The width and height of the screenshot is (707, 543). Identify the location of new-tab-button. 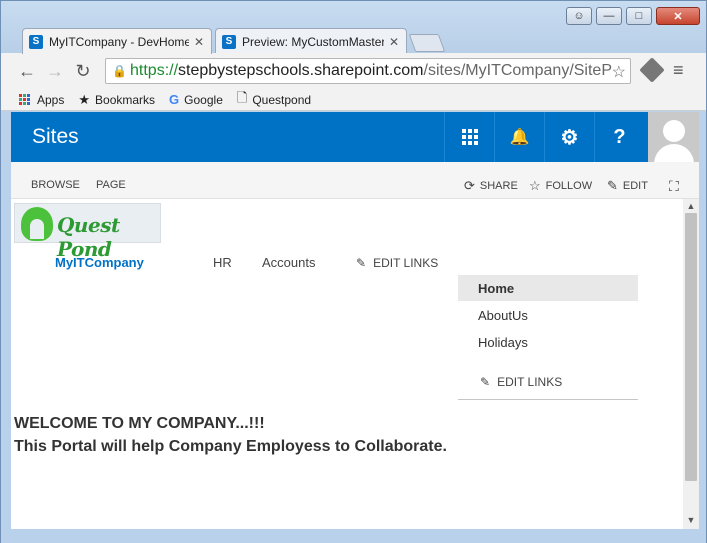
(427, 43).